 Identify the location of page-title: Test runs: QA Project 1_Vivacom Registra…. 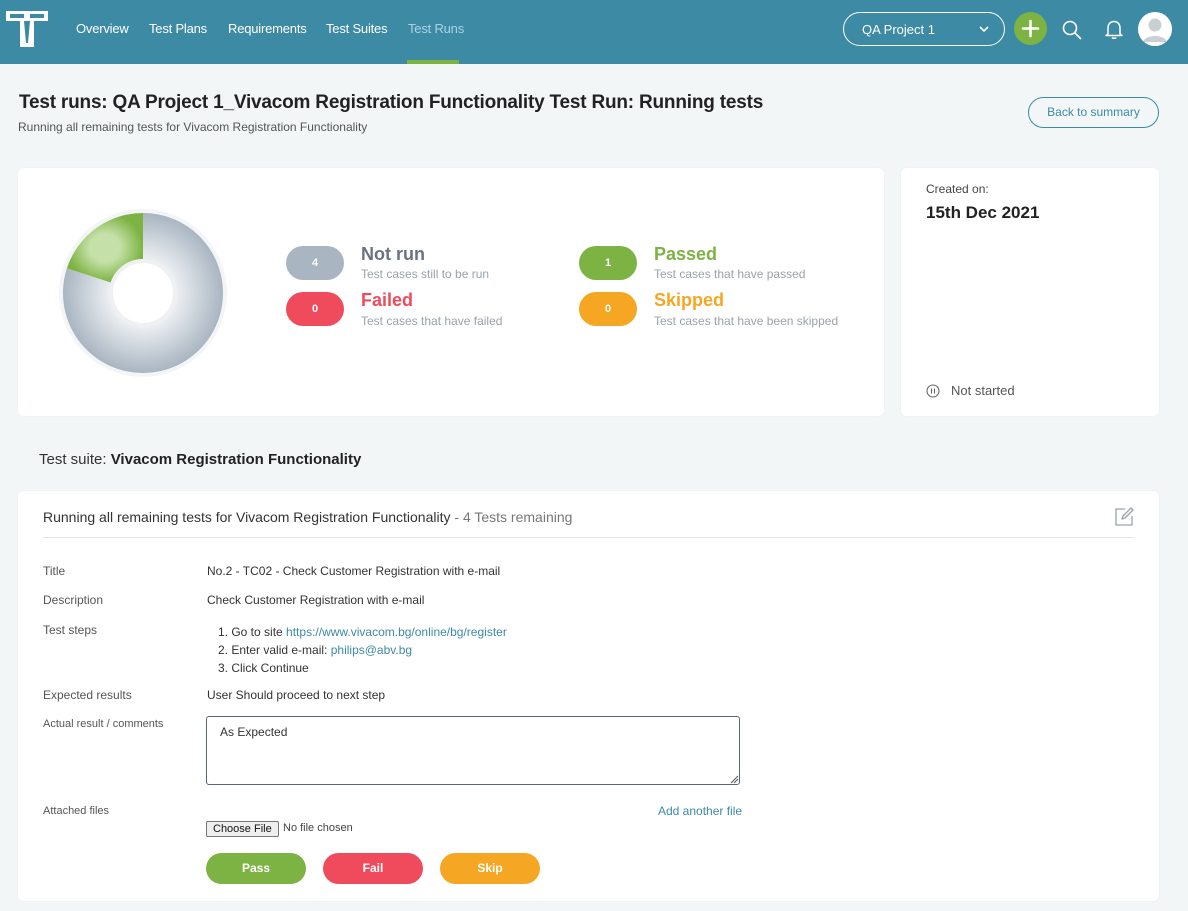
(391, 102).